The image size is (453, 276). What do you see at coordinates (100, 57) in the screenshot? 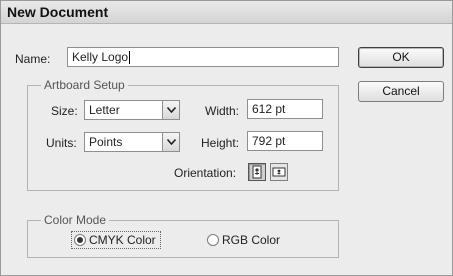
I see `name-value: Kelly Logo` at bounding box center [100, 57].